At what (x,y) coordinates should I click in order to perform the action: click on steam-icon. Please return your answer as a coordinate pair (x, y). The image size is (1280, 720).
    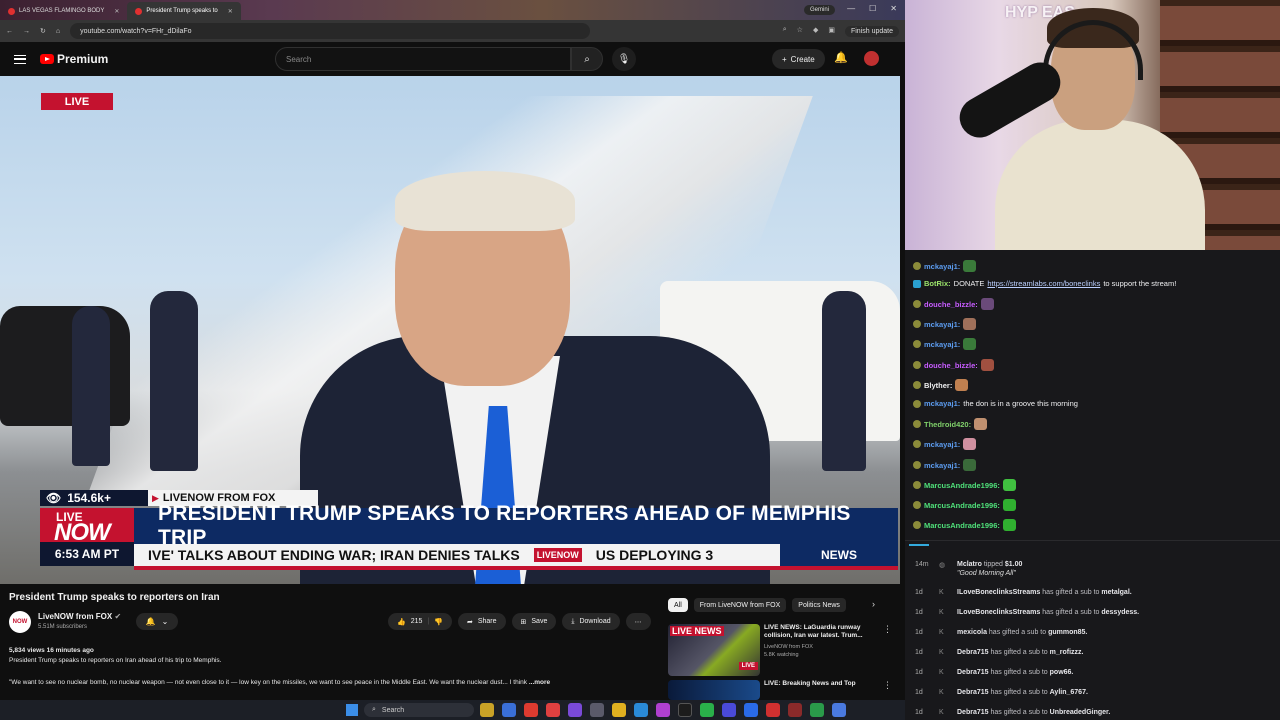
    Looking at the image, I should click on (641, 710).